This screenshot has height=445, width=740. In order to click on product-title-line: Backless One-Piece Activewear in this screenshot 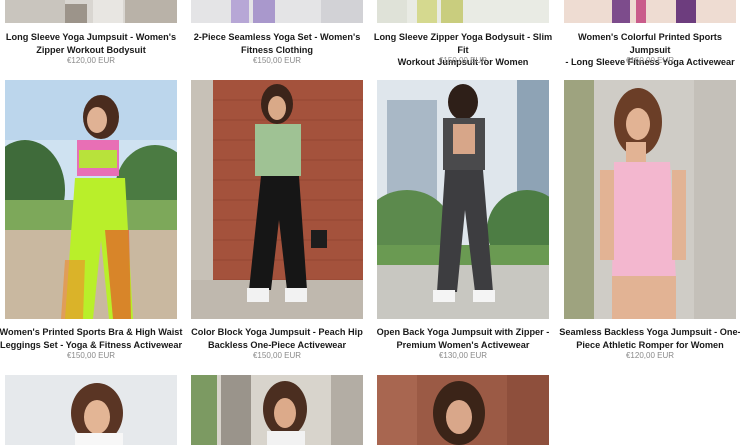, I will do `click(277, 344)`.